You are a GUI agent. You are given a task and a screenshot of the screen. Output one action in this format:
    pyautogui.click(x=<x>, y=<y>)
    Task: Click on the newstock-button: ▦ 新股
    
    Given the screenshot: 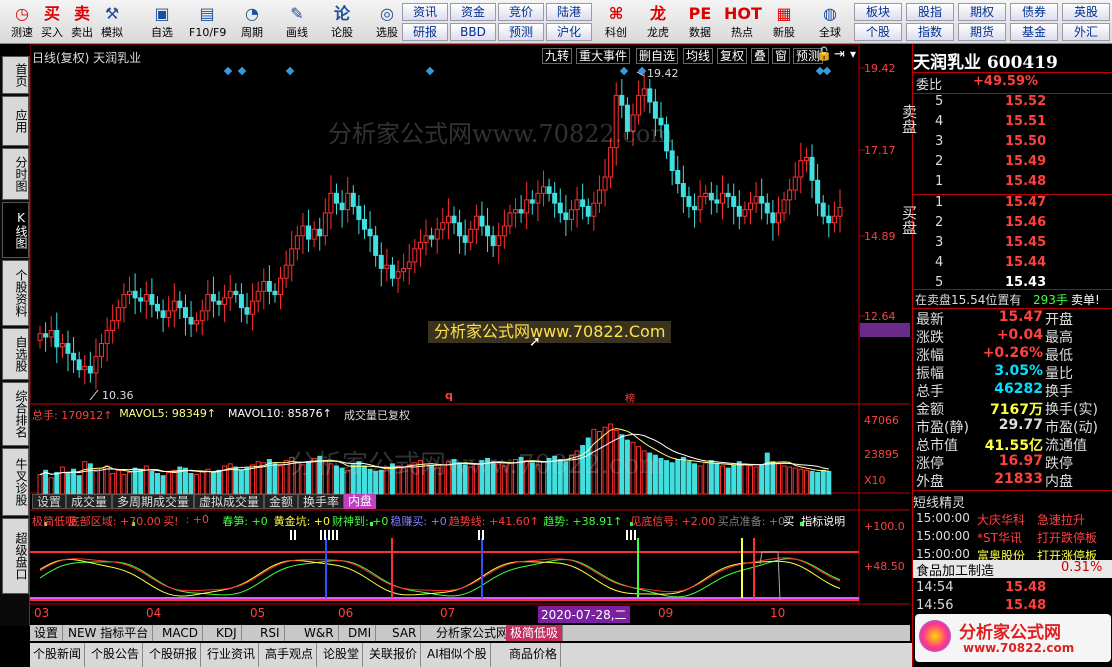 What is the action you would take?
    pyautogui.click(x=784, y=22)
    